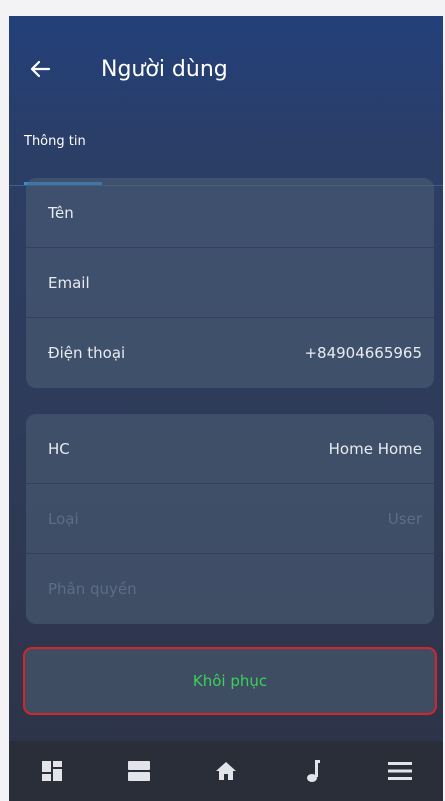 This screenshot has width=445, height=801. I want to click on home-icon, so click(225, 771).